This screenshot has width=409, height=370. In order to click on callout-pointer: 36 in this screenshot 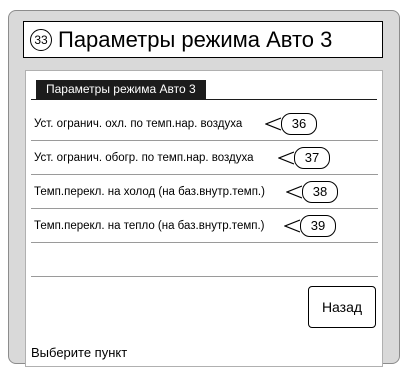, I will do `click(291, 124)`.